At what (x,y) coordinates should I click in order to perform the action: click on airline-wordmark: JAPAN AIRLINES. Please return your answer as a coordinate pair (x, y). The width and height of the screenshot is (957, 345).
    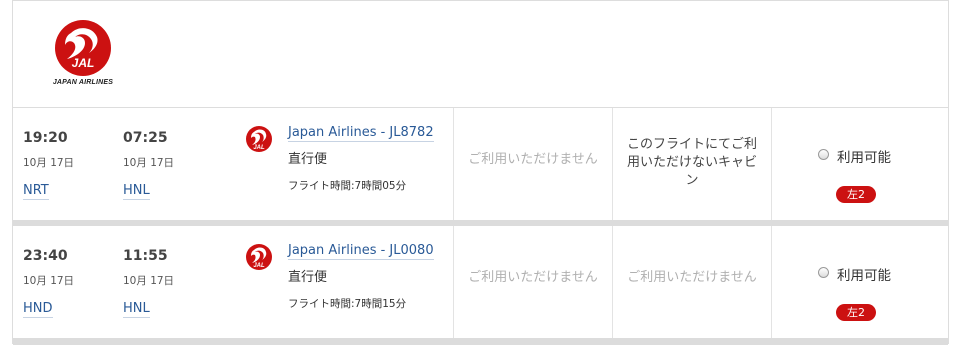
    Looking at the image, I should click on (83, 82).